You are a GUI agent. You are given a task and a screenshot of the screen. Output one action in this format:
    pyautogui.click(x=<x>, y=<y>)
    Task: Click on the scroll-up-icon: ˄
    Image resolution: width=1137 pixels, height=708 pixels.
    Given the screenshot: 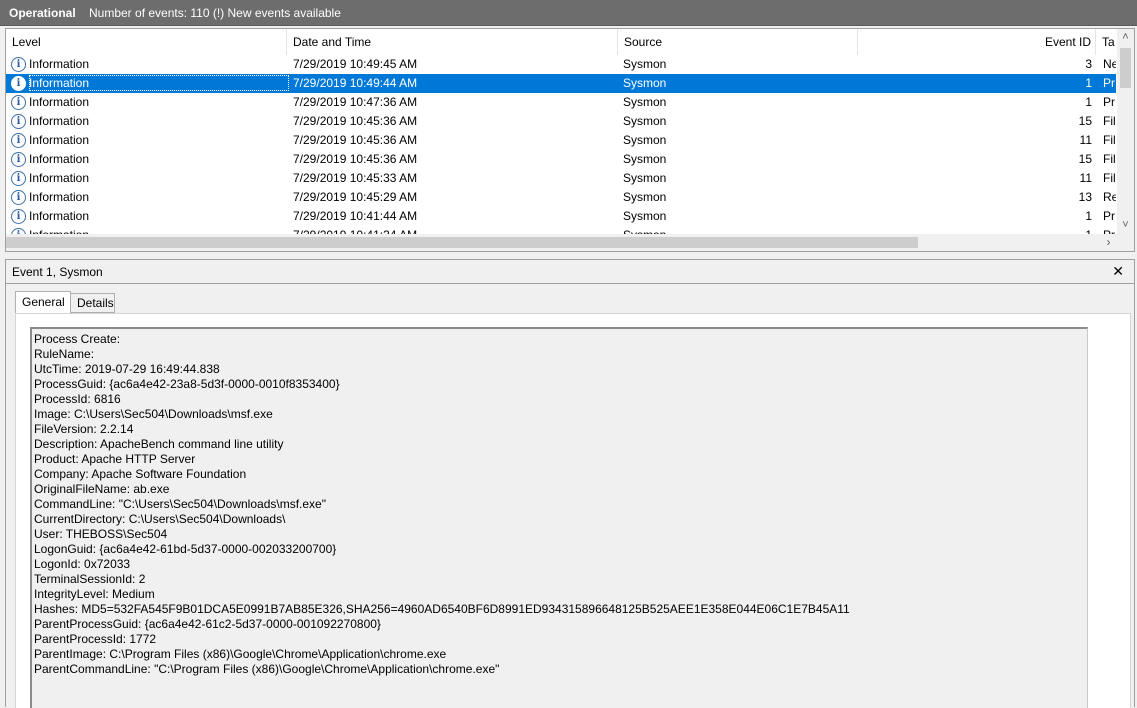 What is the action you would take?
    pyautogui.click(x=1125, y=37)
    